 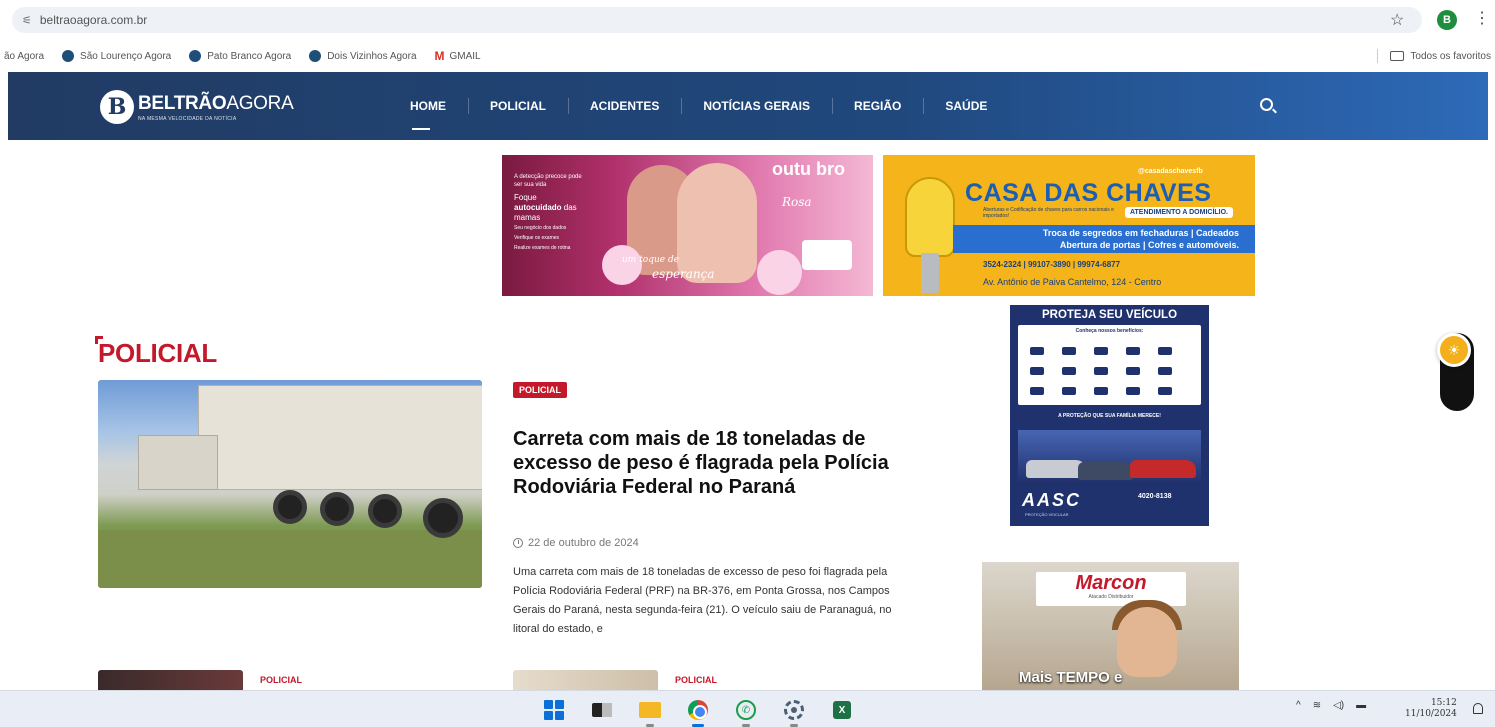 I want to click on address-bar: ⚟ beltraoagora.com.br, so click(x=717, y=20).